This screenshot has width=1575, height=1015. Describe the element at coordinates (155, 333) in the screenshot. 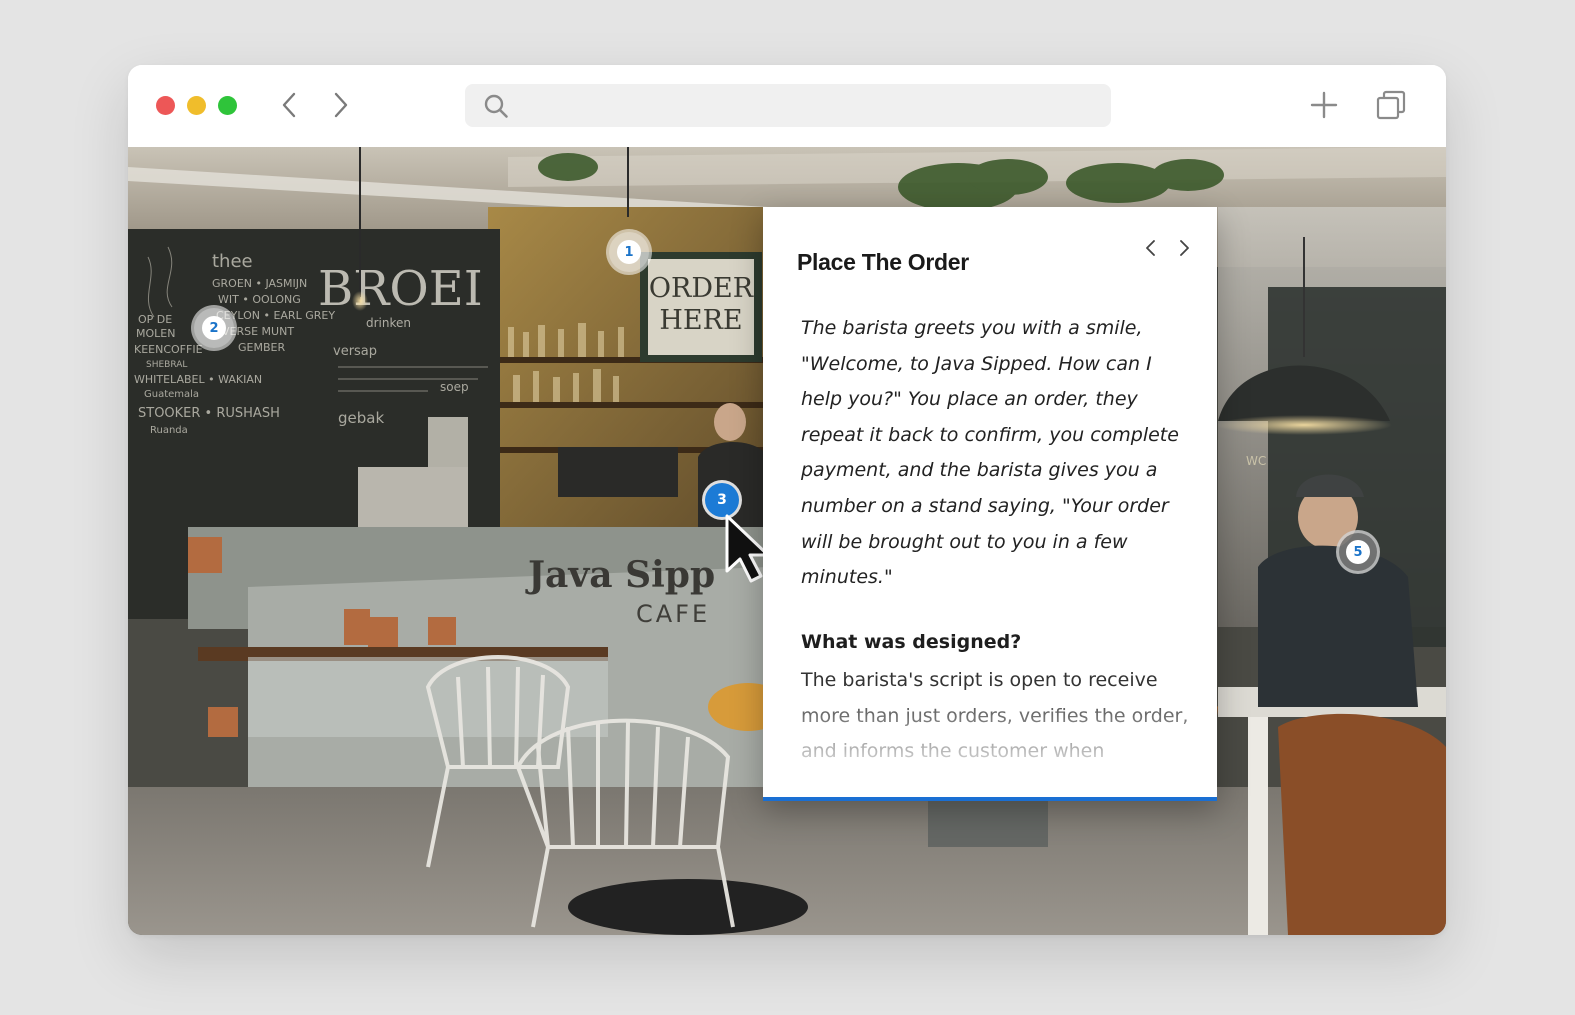

I see `chalkboard-item: MOLEN` at that location.